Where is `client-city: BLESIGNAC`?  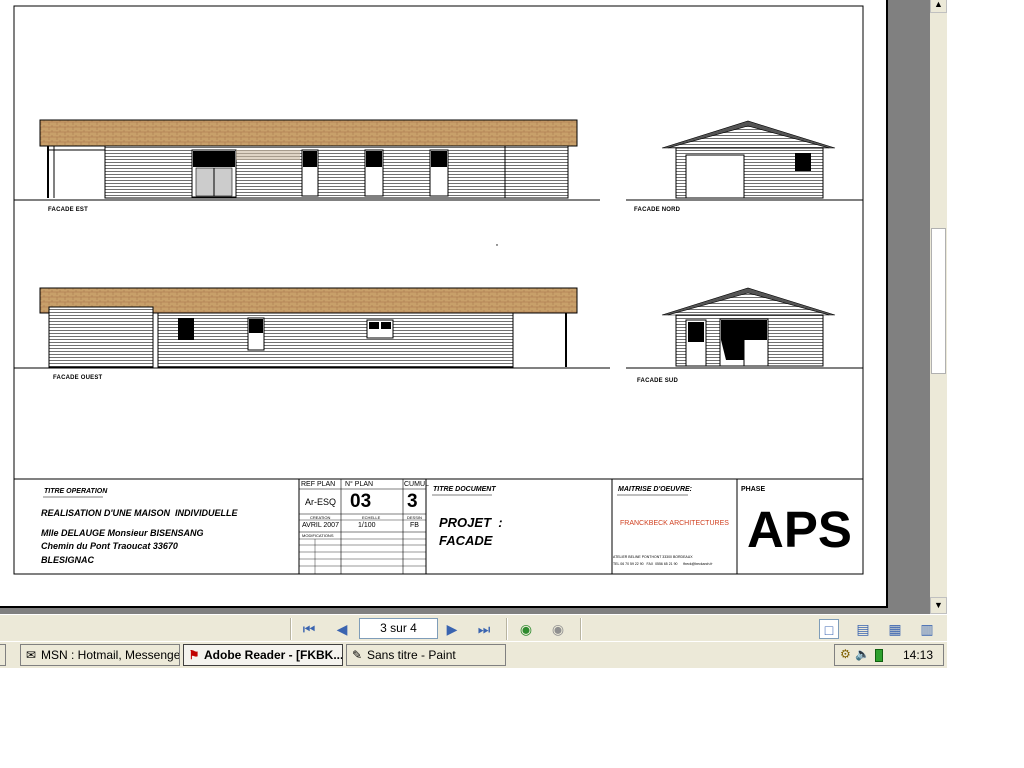 client-city: BLESIGNAC is located at coordinates (68, 560).